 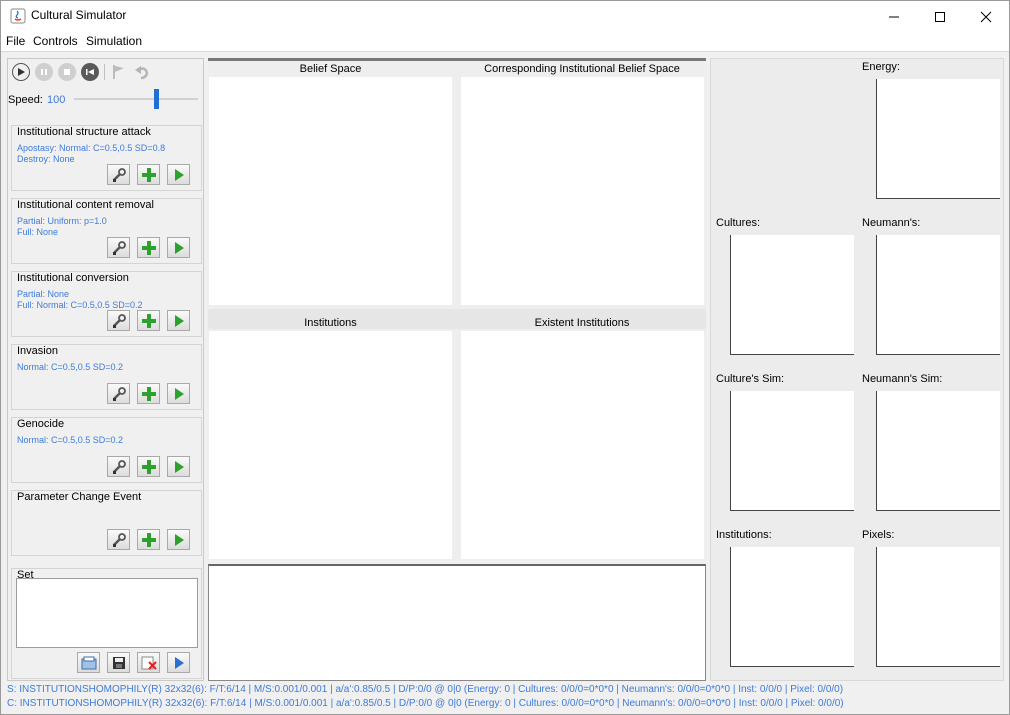 I want to click on corresponding-space-title: Corresponding Institutional Belief Space, so click(x=582, y=69).